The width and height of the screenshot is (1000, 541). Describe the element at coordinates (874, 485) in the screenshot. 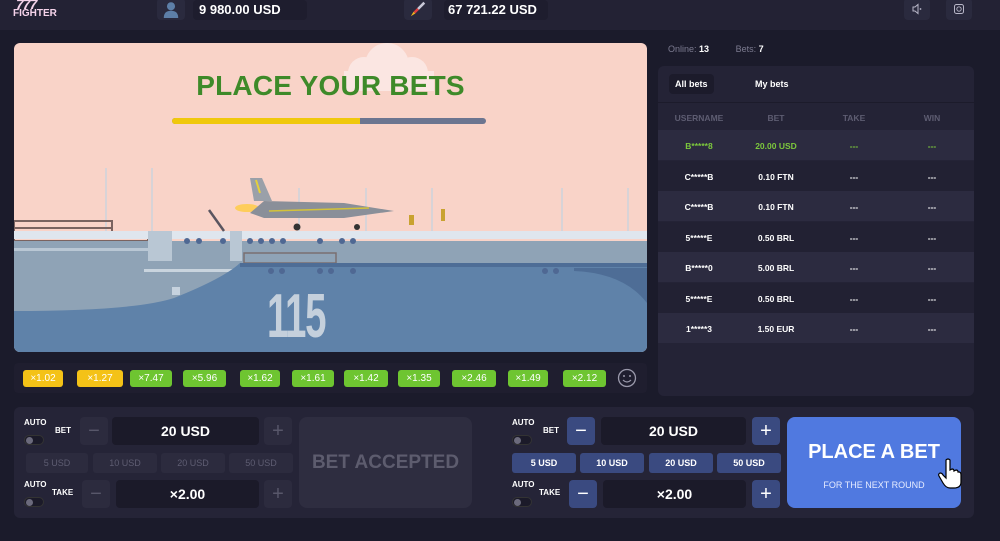

I see `place-bet-sublabel: FOR THE NEXT ROUND` at that location.